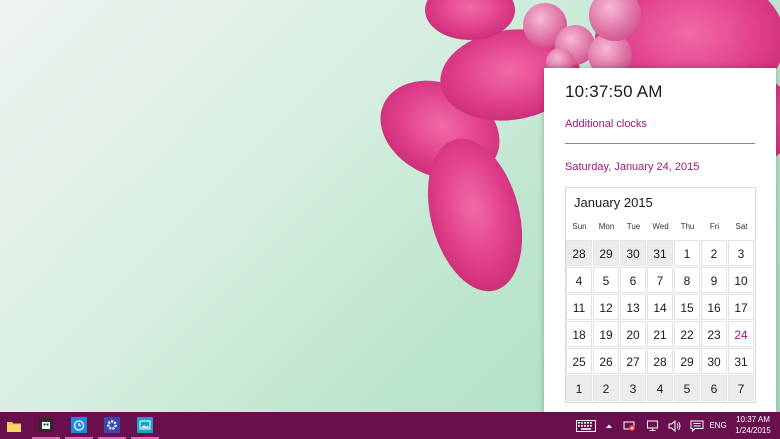 The height and width of the screenshot is (439, 780). What do you see at coordinates (741, 280) in the screenshot?
I see `calendar-day: 10` at bounding box center [741, 280].